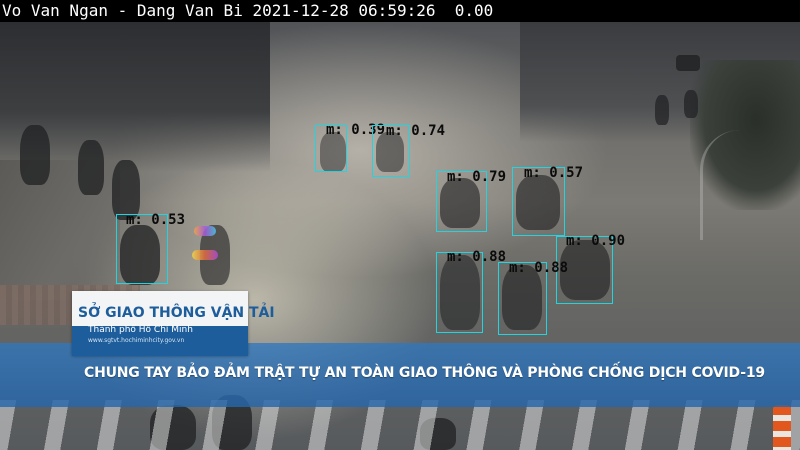 The image size is (800, 450). Describe the element at coordinates (416, 131) in the screenshot. I see `detection-label: m: 0.74` at that location.